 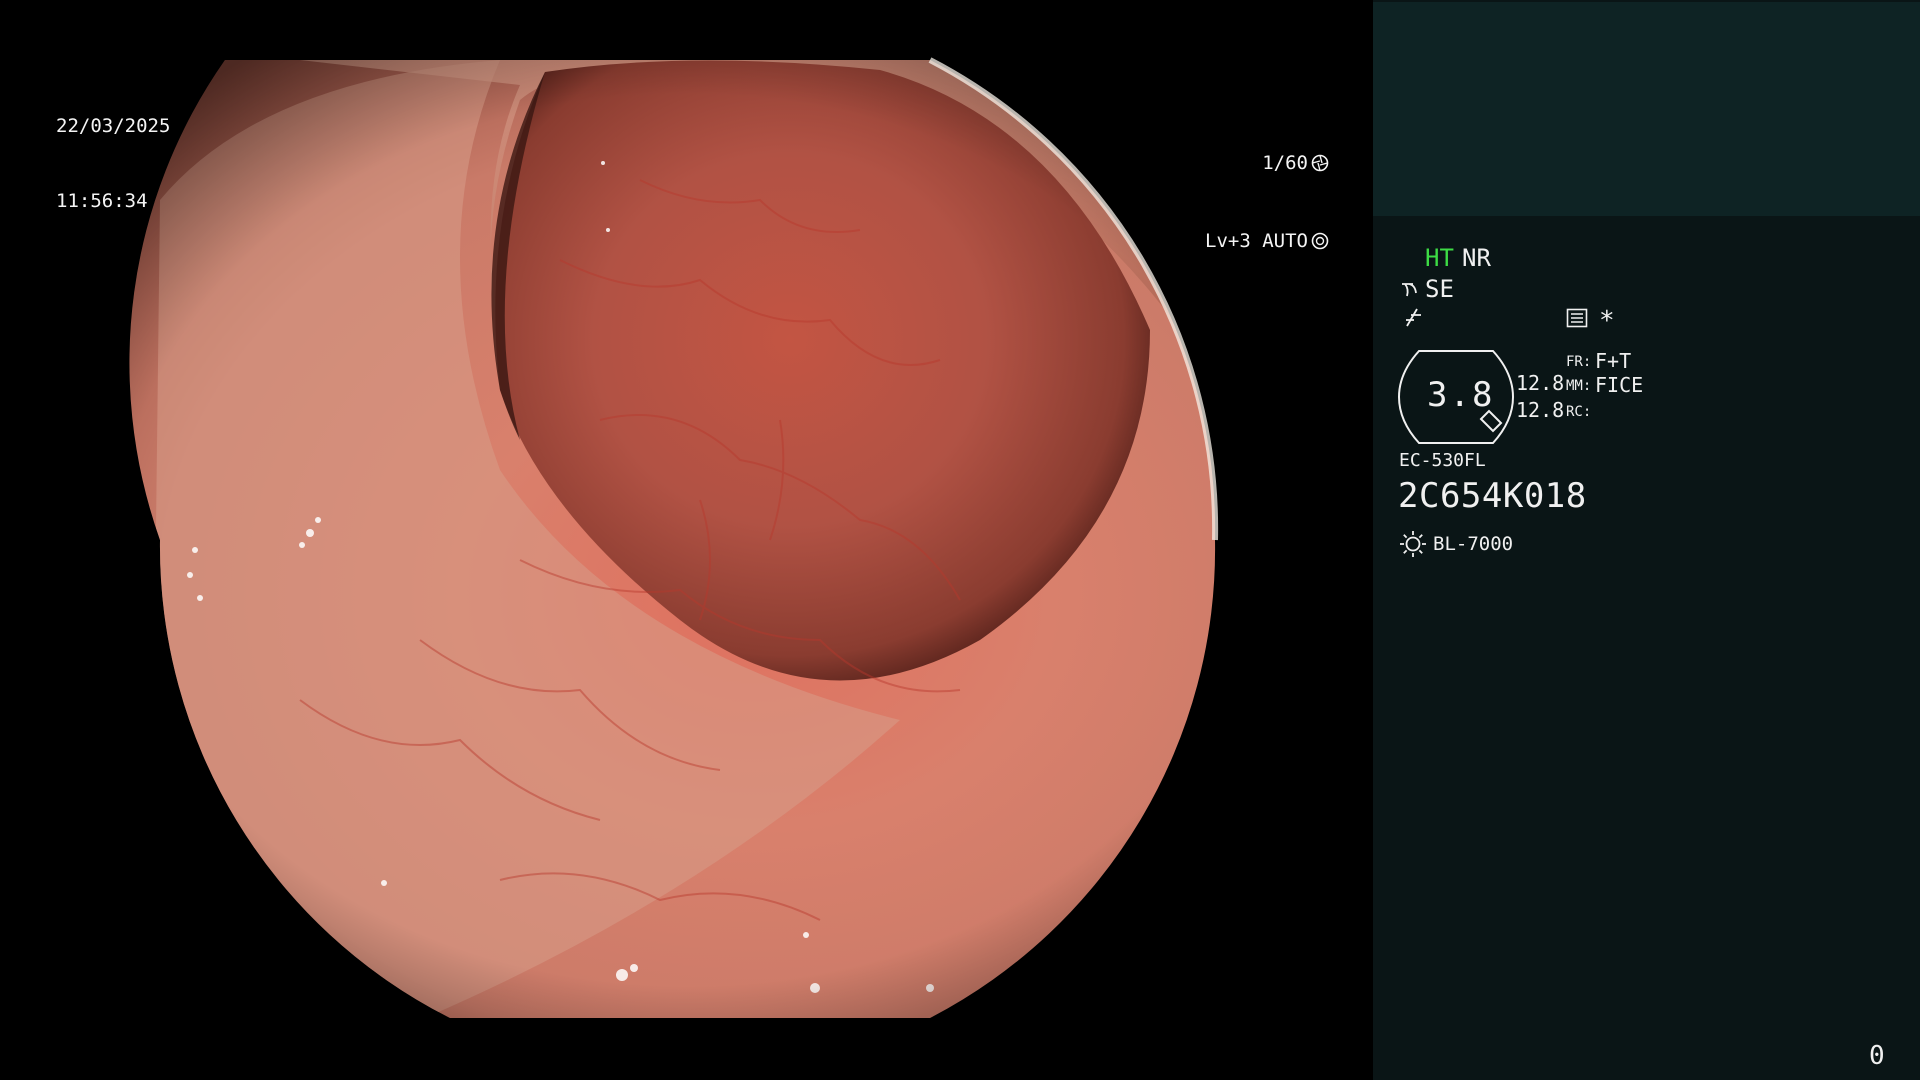 What do you see at coordinates (1473, 544) in the screenshot?
I see `light-source-model: BL-7000` at bounding box center [1473, 544].